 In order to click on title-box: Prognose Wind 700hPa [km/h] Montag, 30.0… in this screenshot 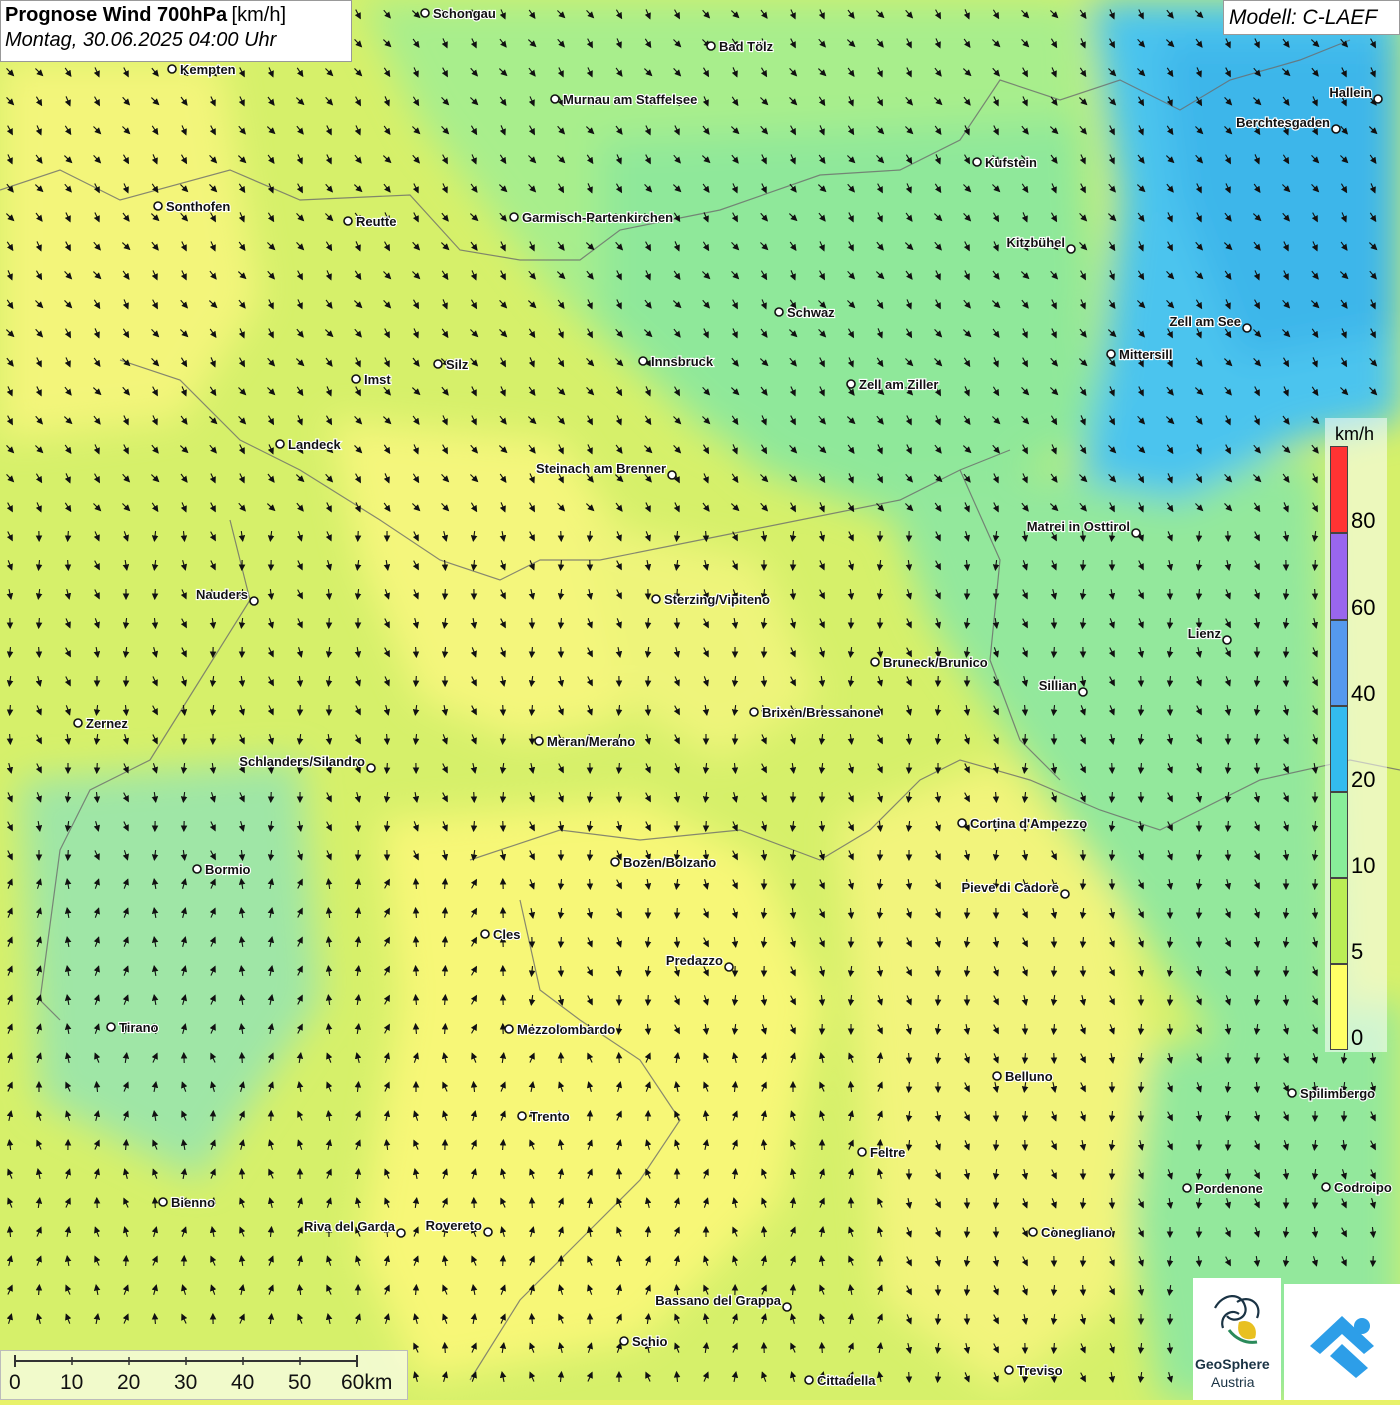, I will do `click(176, 31)`.